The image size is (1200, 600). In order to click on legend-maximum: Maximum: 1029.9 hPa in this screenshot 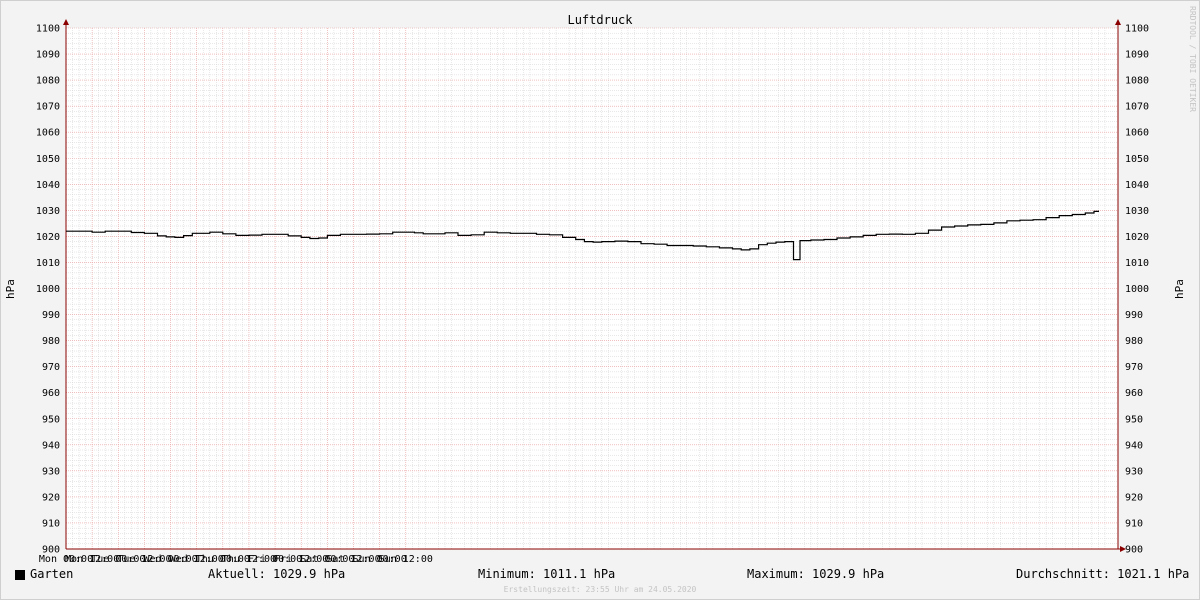, I will do `click(816, 574)`.